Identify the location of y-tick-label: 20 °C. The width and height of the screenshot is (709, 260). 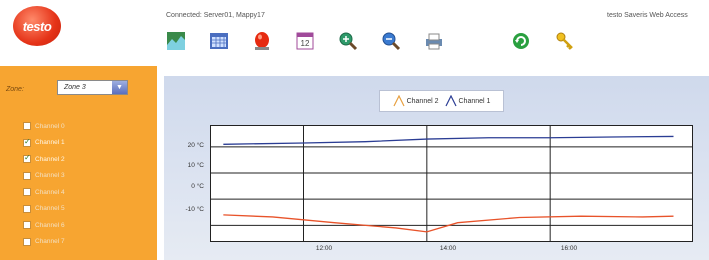
(195, 145).